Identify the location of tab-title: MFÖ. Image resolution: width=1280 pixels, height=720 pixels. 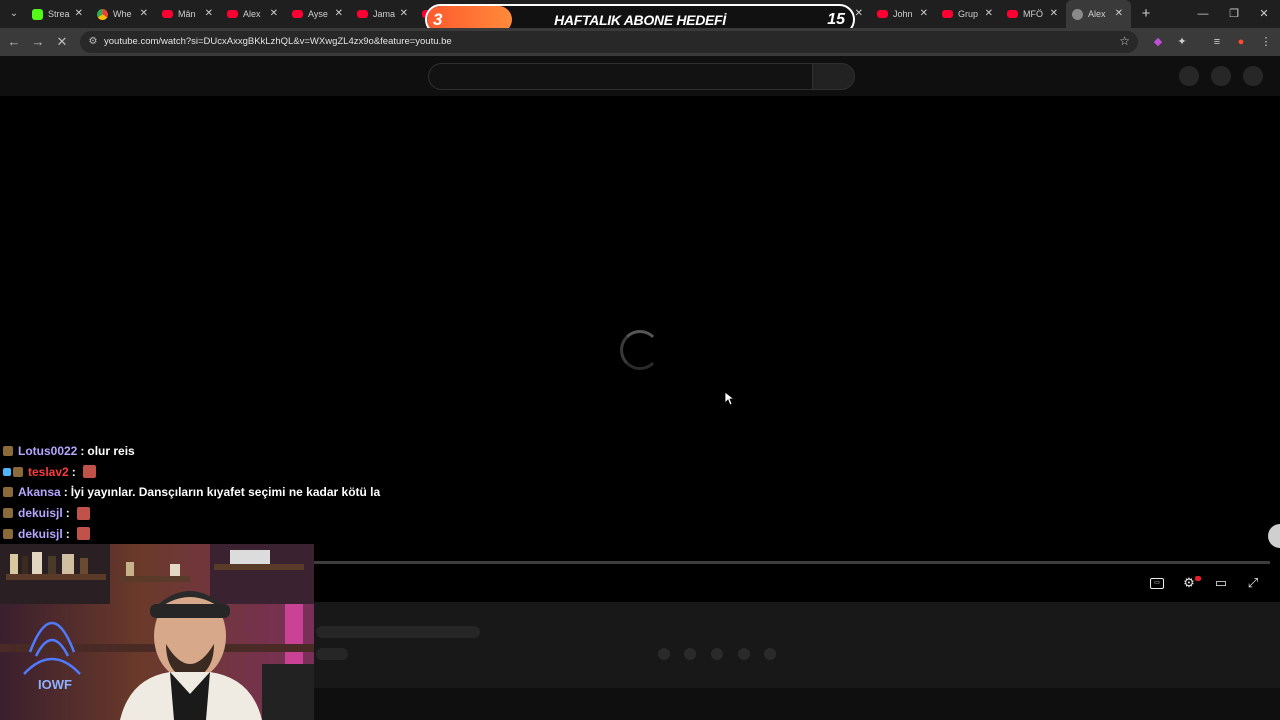
(1033, 14).